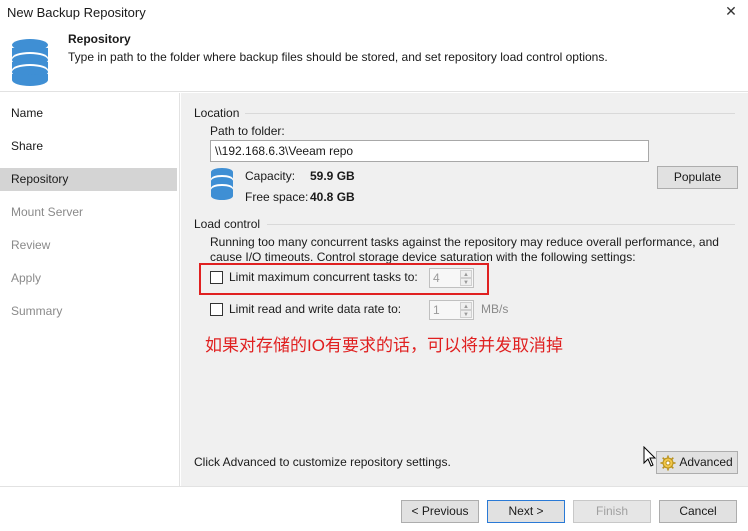 The height and width of the screenshot is (531, 748). What do you see at coordinates (668, 463) in the screenshot?
I see `gear-icon` at bounding box center [668, 463].